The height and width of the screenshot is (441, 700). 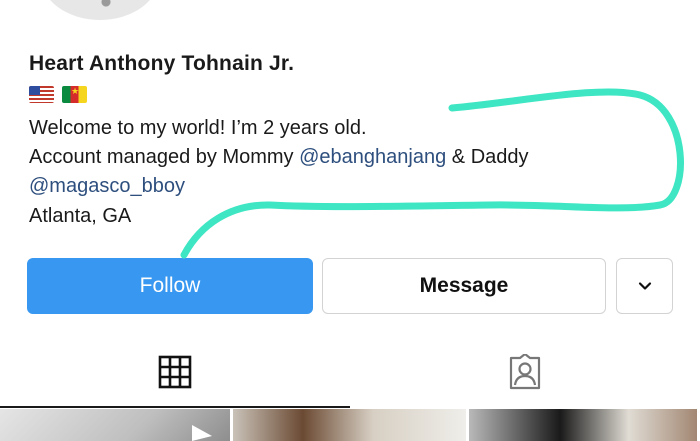 I want to click on post-thumbnails, so click(x=350, y=425).